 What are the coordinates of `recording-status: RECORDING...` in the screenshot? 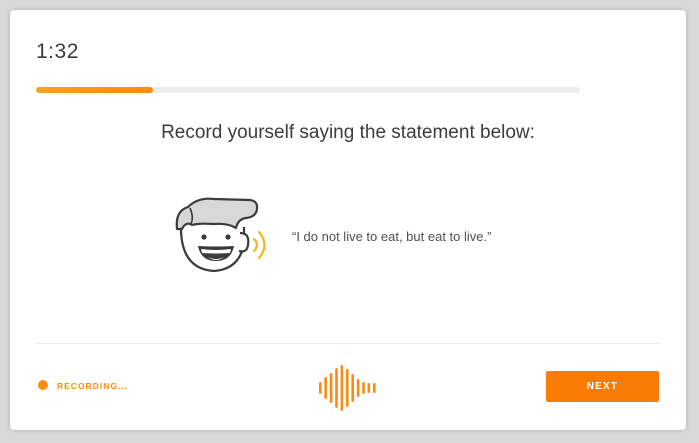 It's located at (93, 386).